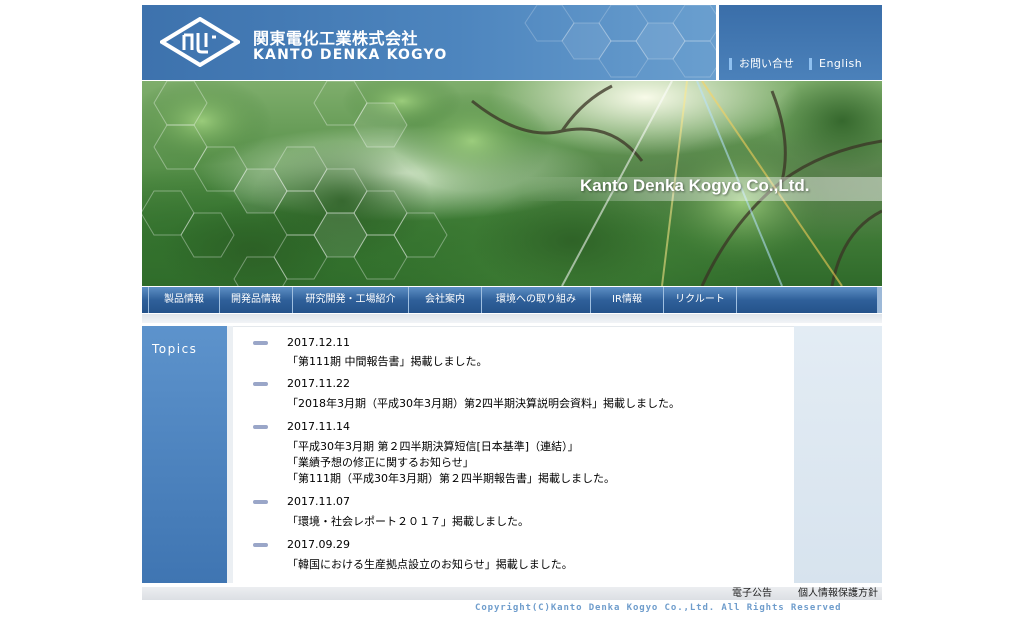  I want to click on contact-link: お問い合せ, so click(761, 64).